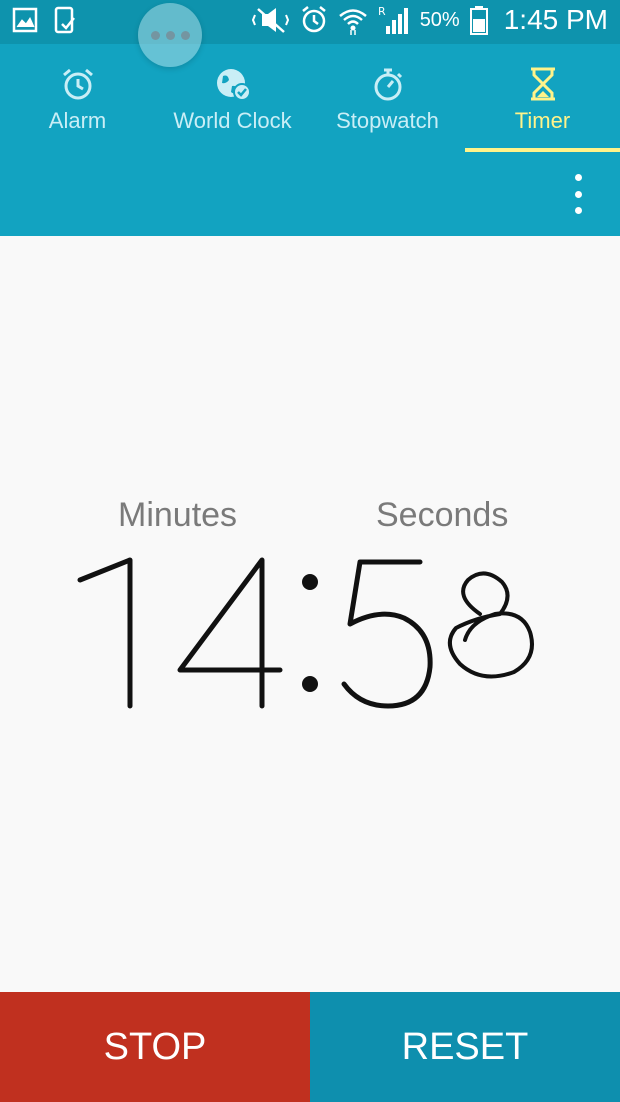 The height and width of the screenshot is (1102, 620). I want to click on svg-text: R, so click(382, 11).